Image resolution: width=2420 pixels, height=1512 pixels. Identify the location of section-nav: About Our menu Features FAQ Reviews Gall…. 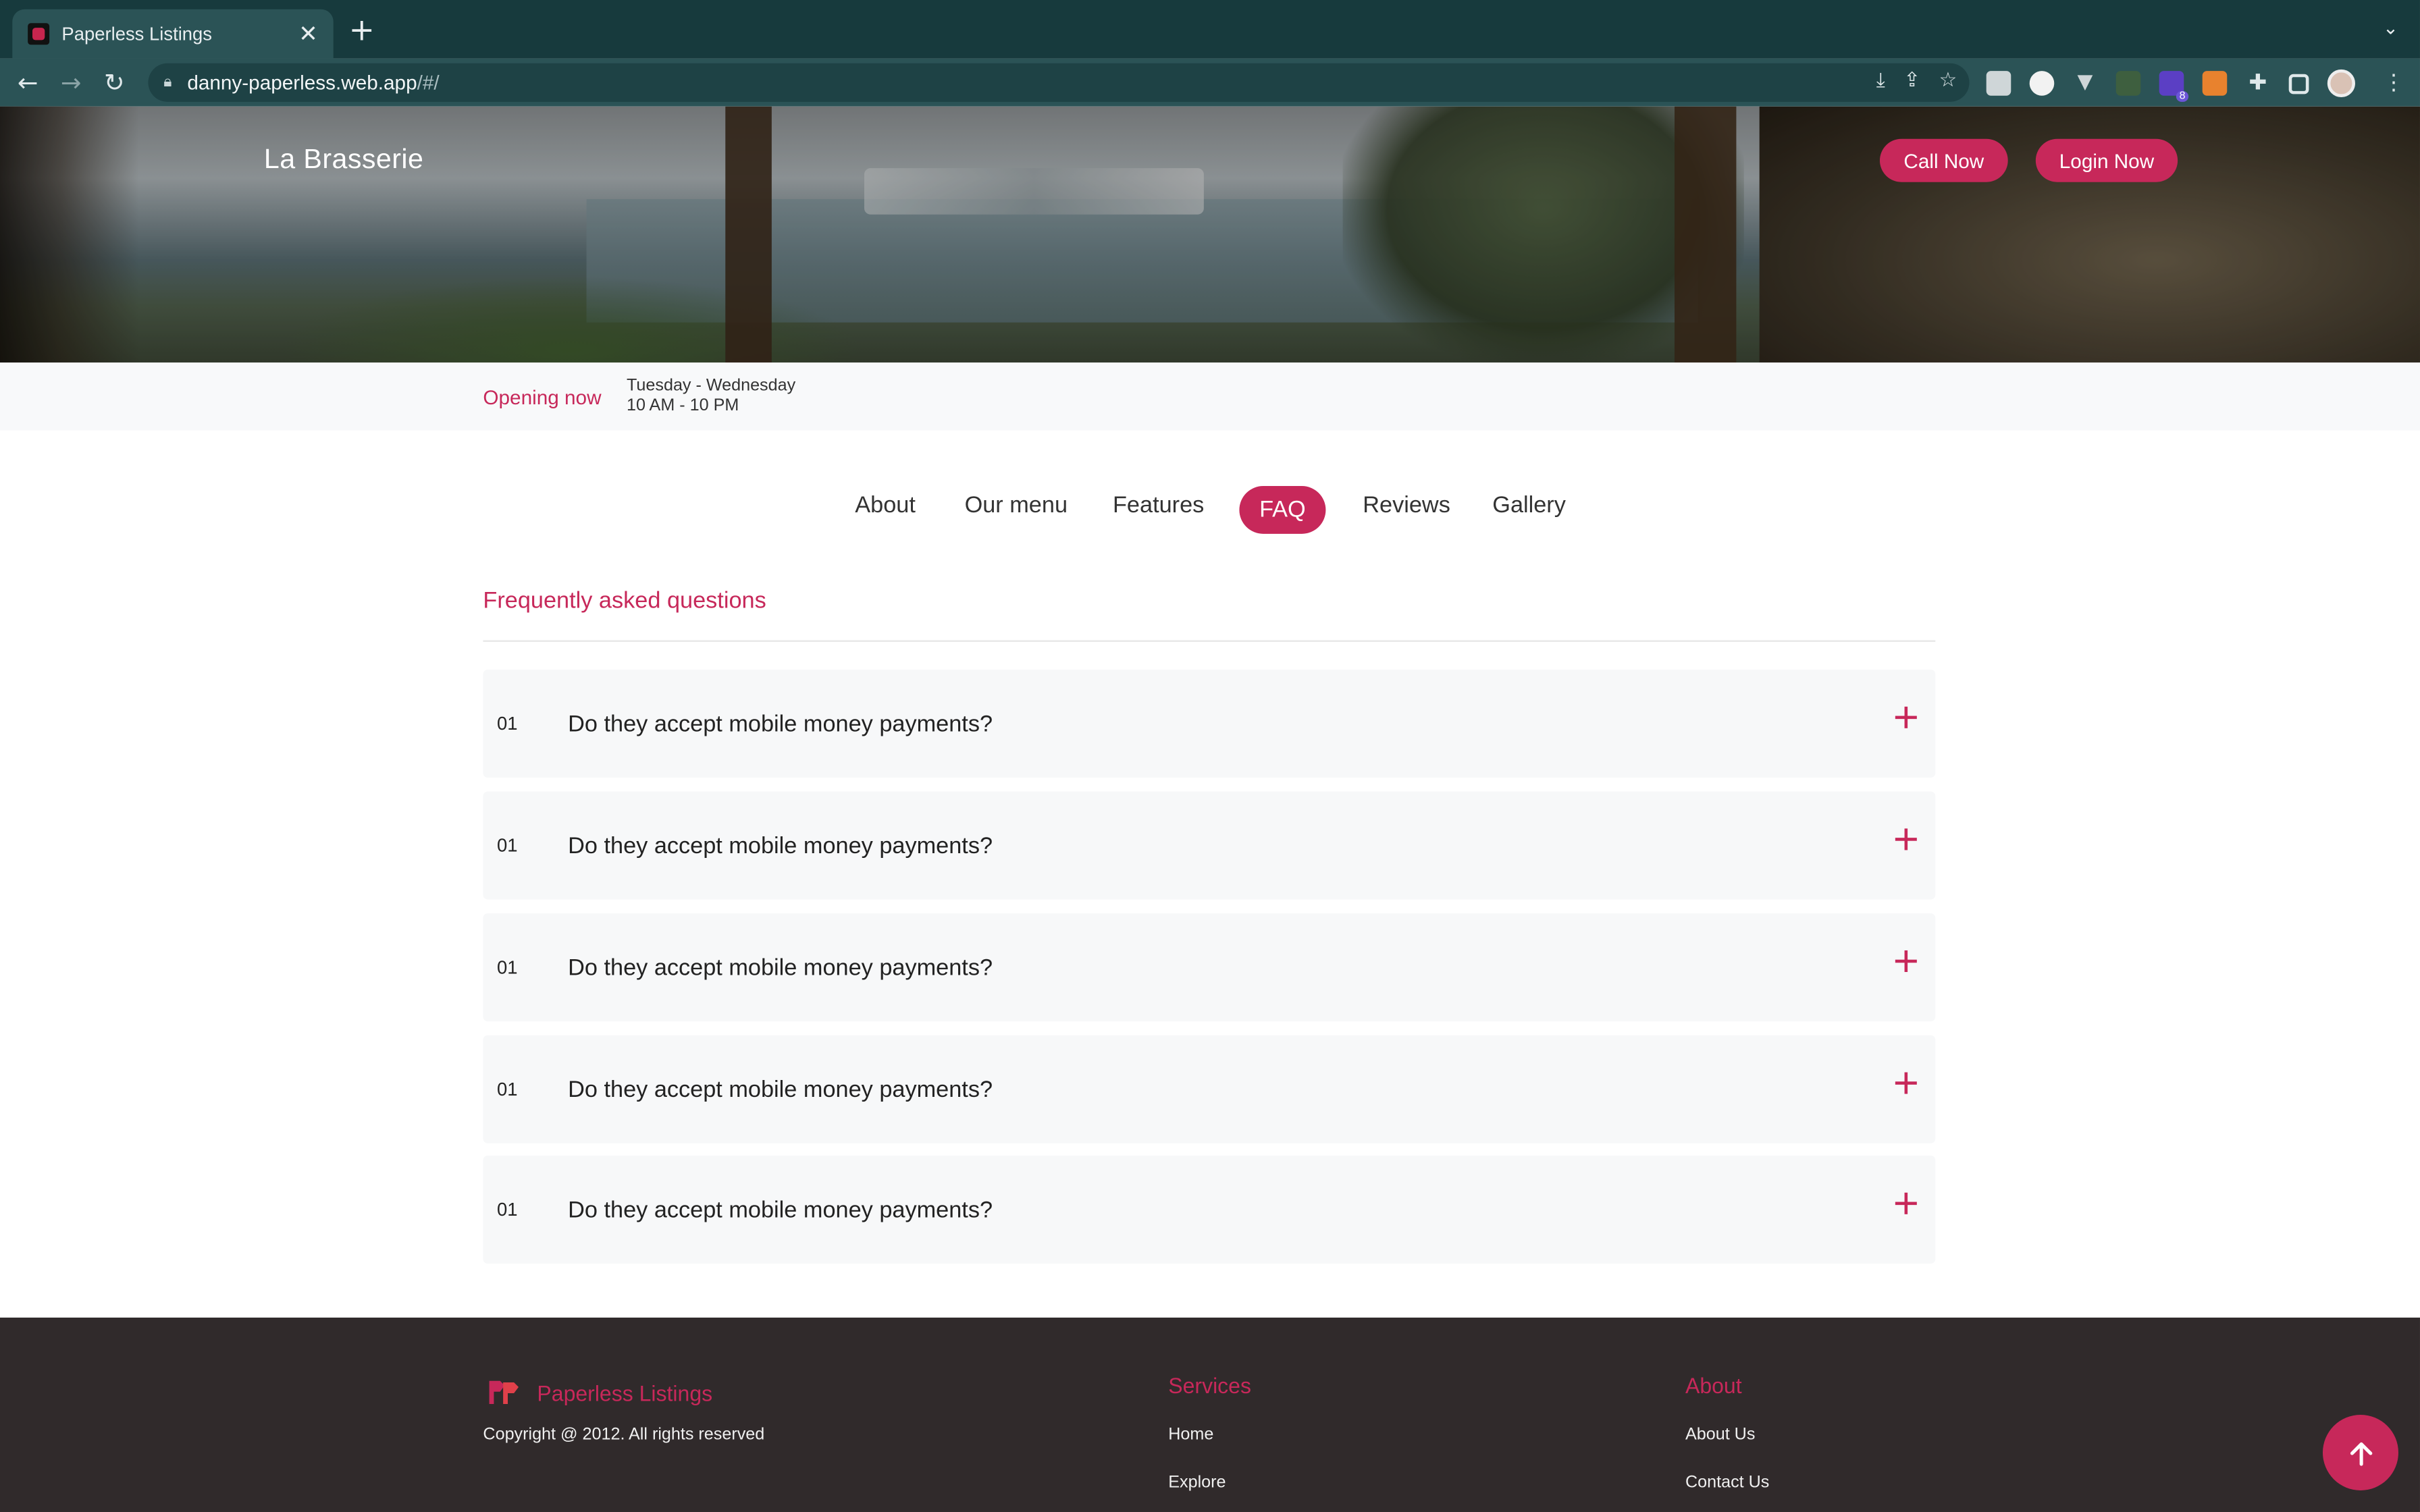
(1210, 509).